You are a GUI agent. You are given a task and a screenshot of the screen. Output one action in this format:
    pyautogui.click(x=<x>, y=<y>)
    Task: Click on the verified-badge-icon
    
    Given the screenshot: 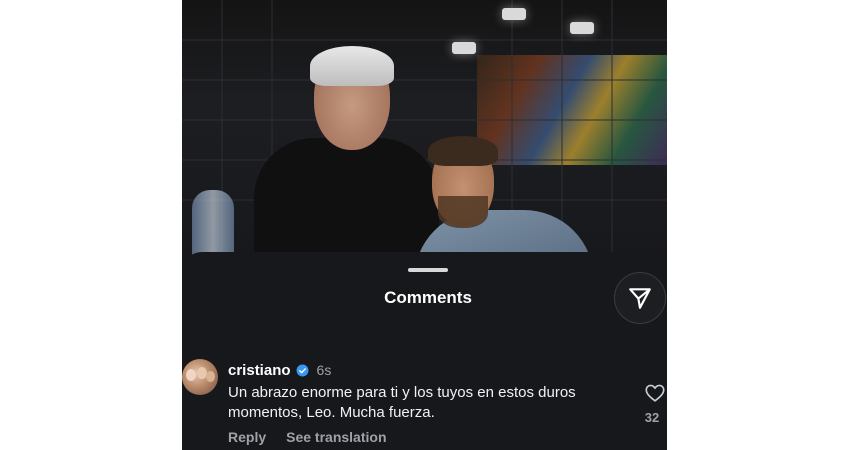 What is the action you would take?
    pyautogui.click(x=302, y=370)
    